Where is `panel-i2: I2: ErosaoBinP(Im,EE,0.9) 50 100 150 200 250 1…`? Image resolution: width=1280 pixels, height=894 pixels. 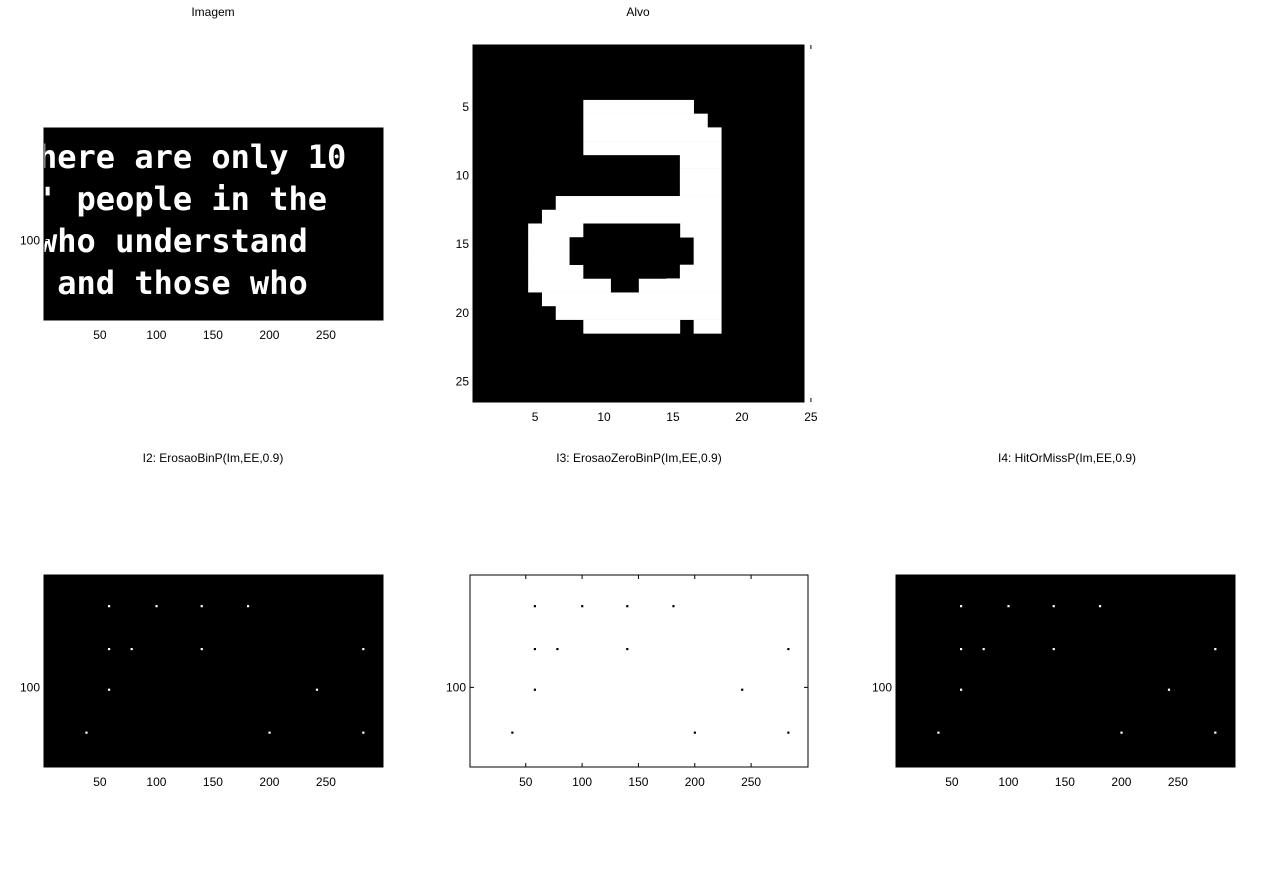 panel-i2: I2: ErosaoBinP(Im,EE,0.9) 50 100 150 200 250 1… is located at coordinates (202, 620).